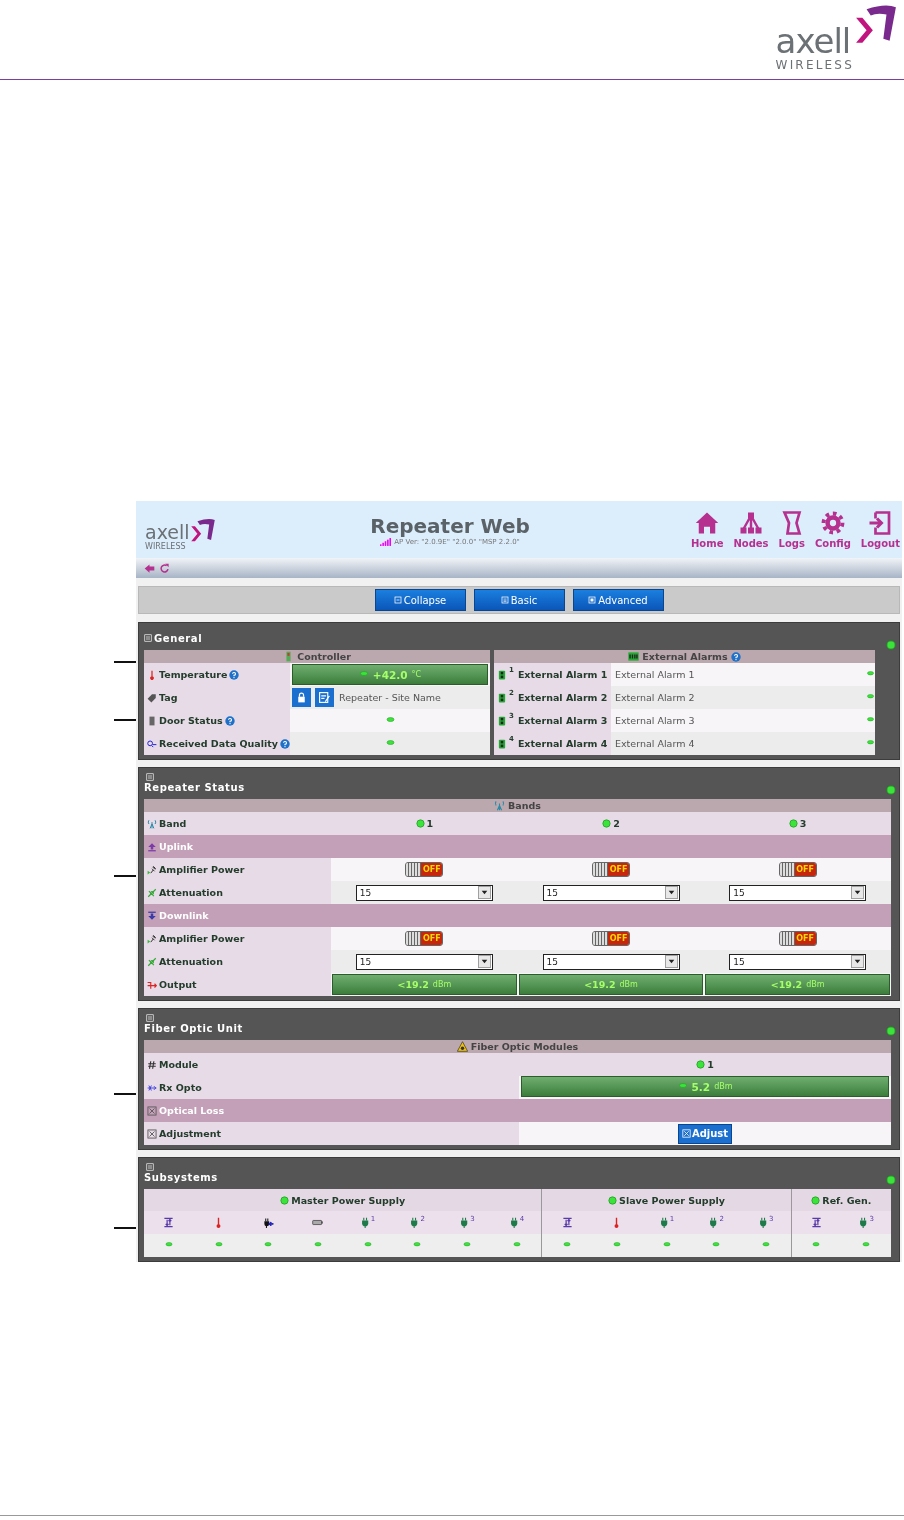 This screenshot has height=1520, width=904. Describe the element at coordinates (390, 697) in the screenshot. I see `tag-value: Repeater - Site Name` at that location.